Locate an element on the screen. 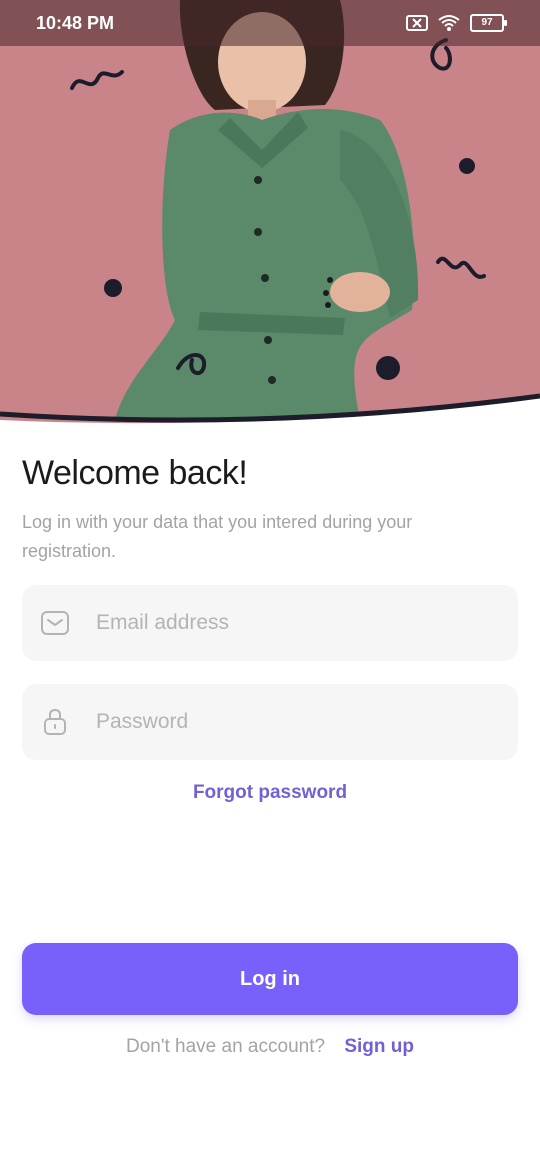 The image size is (540, 1170). battery-icon: 97 is located at coordinates (488, 23).